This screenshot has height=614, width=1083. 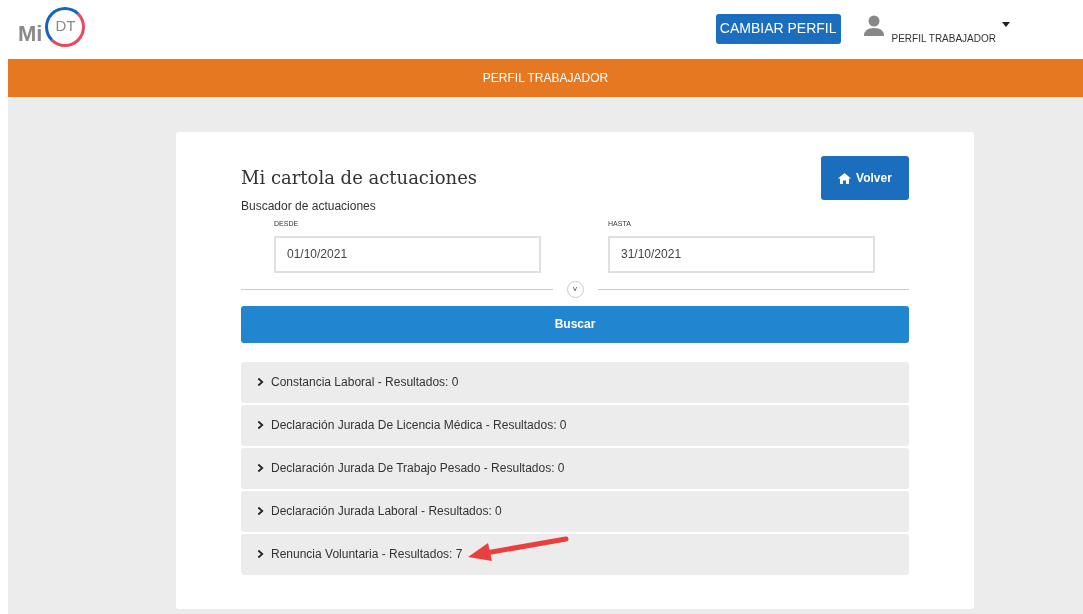 What do you see at coordinates (407, 254) in the screenshot?
I see `date-field: 01/10/2021` at bounding box center [407, 254].